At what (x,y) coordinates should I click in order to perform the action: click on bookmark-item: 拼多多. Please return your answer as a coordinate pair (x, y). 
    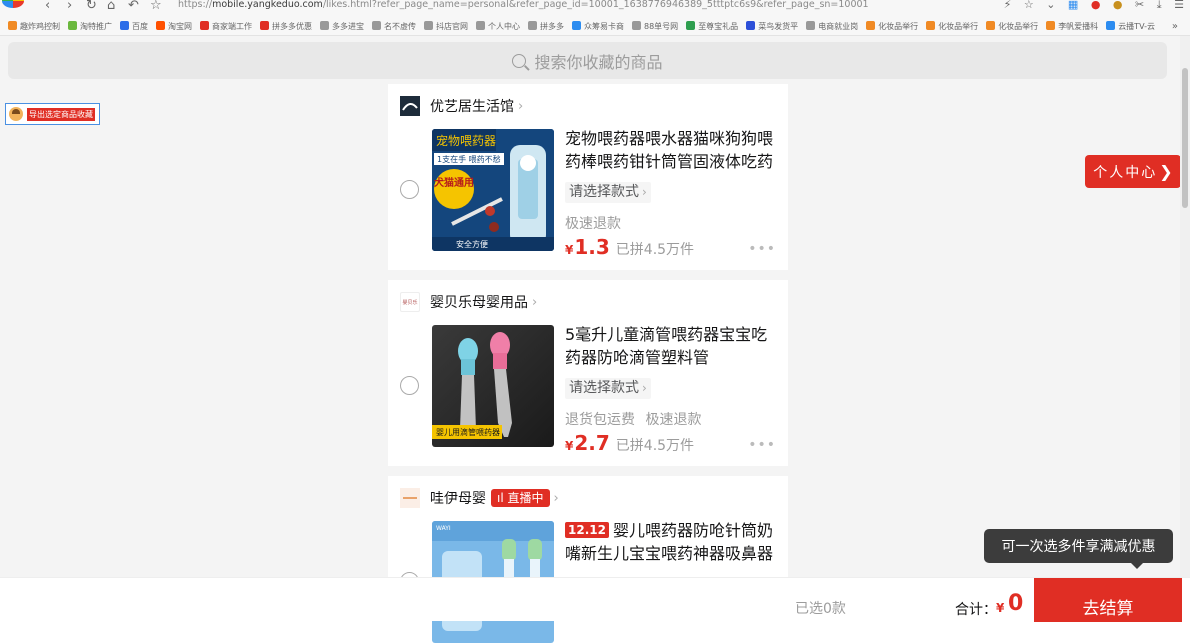
    Looking at the image, I should click on (546, 27).